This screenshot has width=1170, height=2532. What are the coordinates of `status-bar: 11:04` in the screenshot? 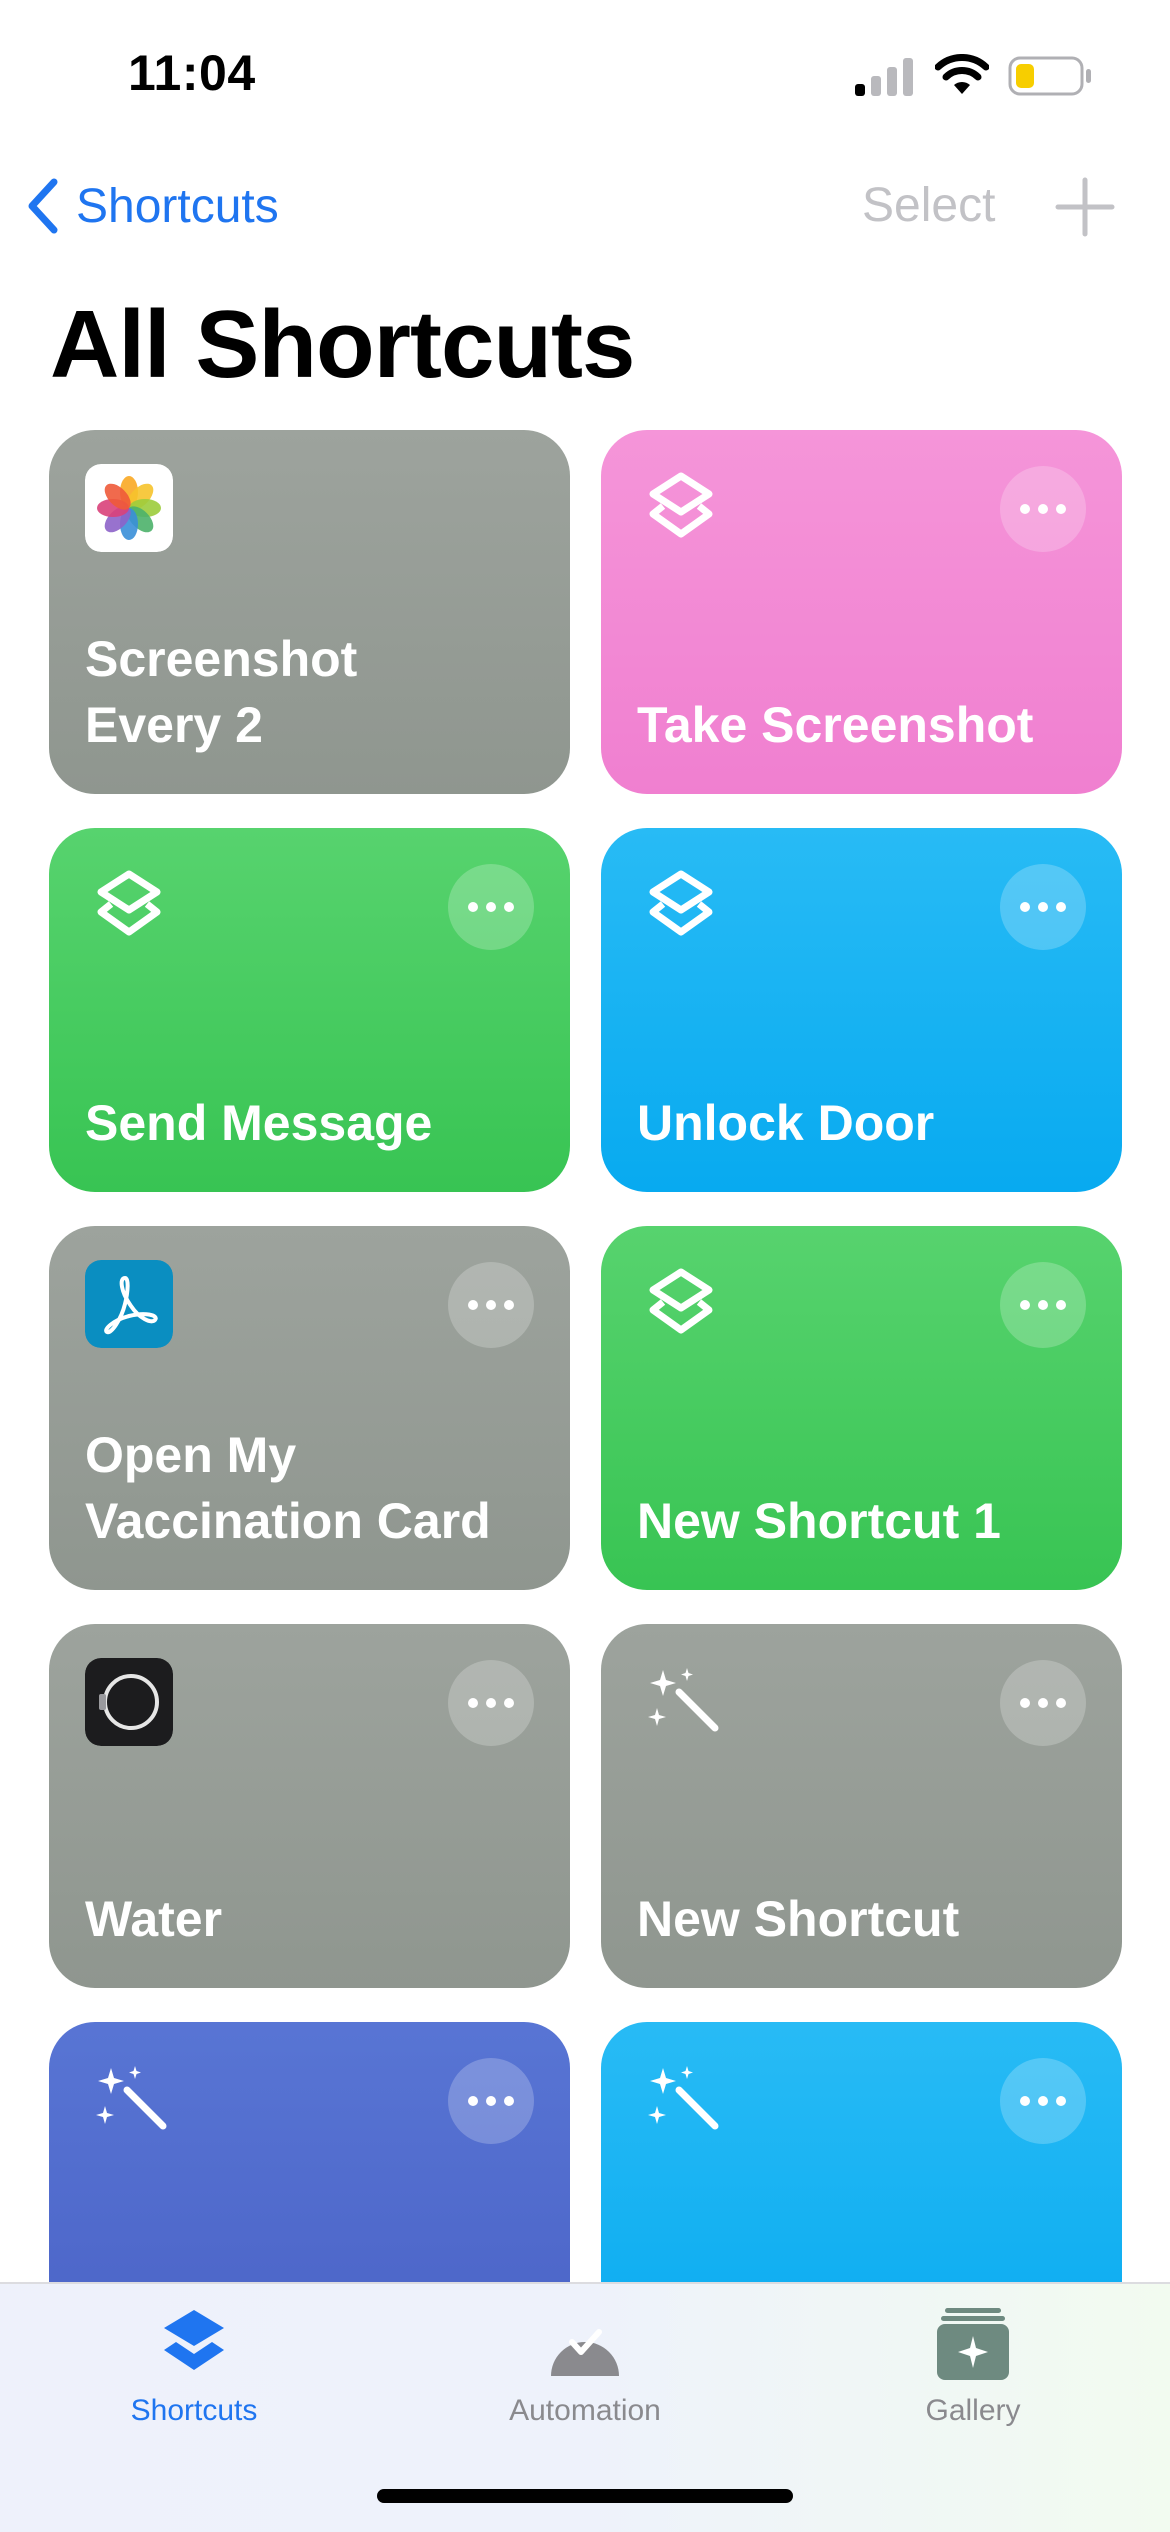 It's located at (585, 75).